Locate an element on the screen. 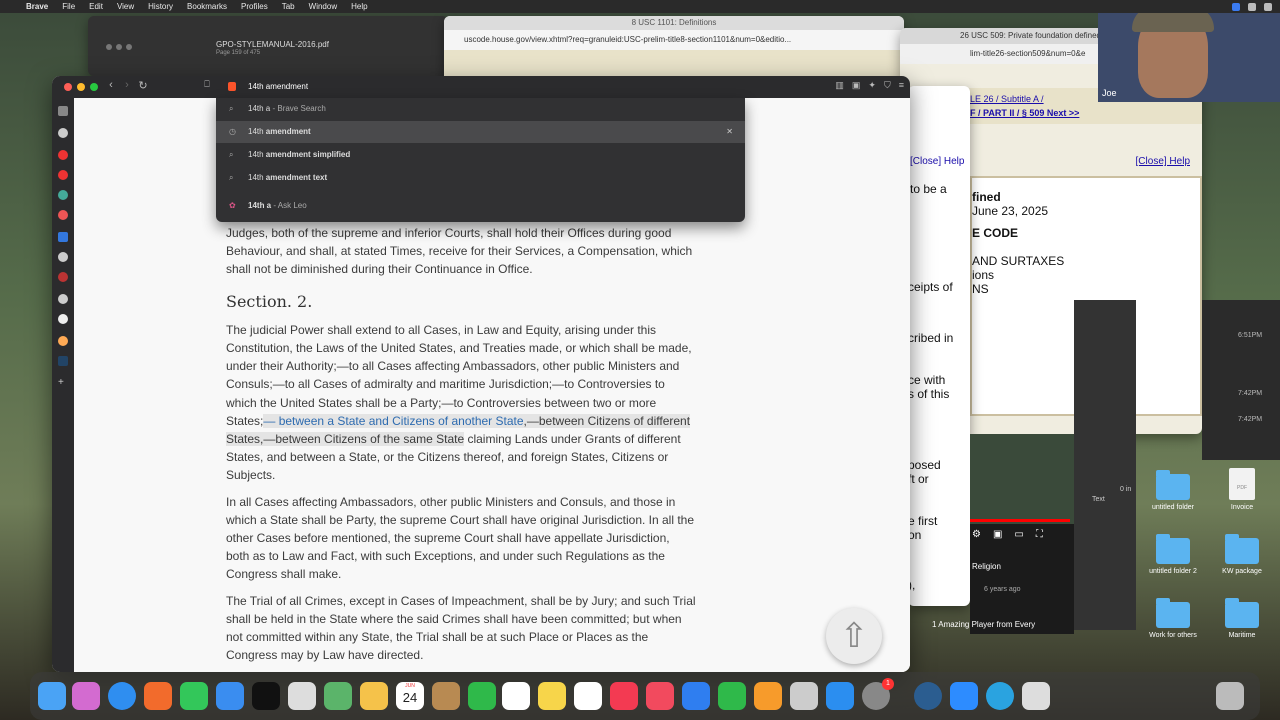  forward-icon: › is located at coordinates (127, 85).